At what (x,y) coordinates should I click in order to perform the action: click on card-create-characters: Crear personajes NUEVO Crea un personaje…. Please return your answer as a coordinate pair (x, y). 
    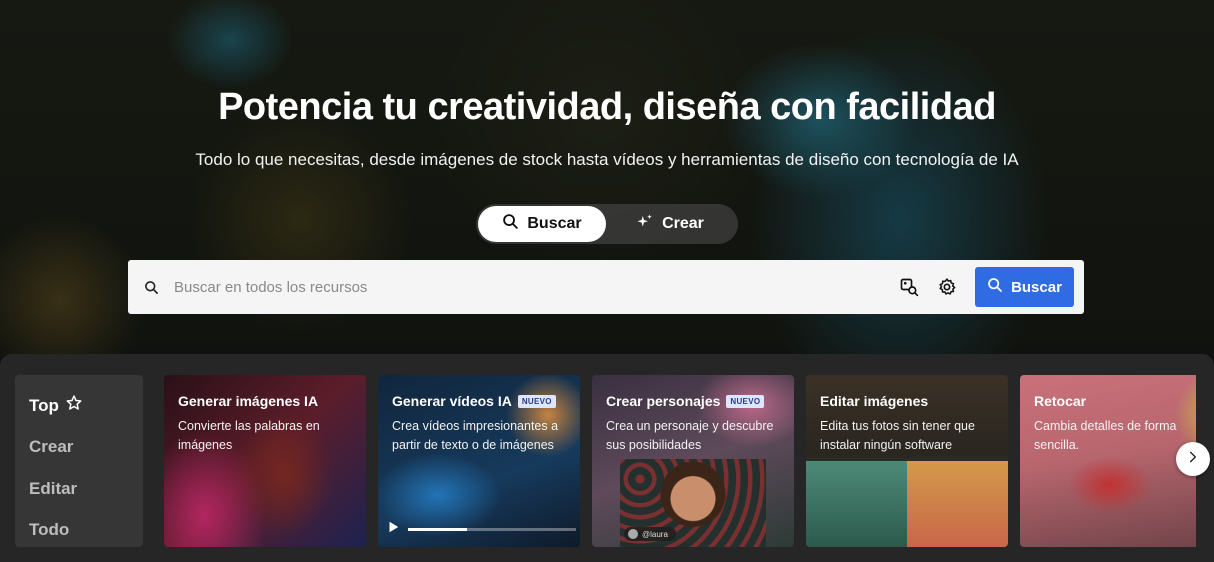
    Looking at the image, I should click on (693, 461).